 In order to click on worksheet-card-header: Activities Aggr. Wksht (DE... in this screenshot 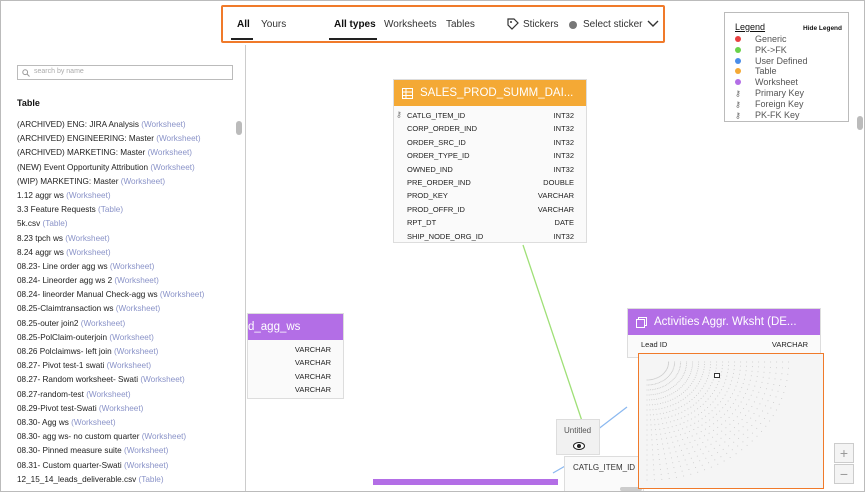, I will do `click(724, 322)`.